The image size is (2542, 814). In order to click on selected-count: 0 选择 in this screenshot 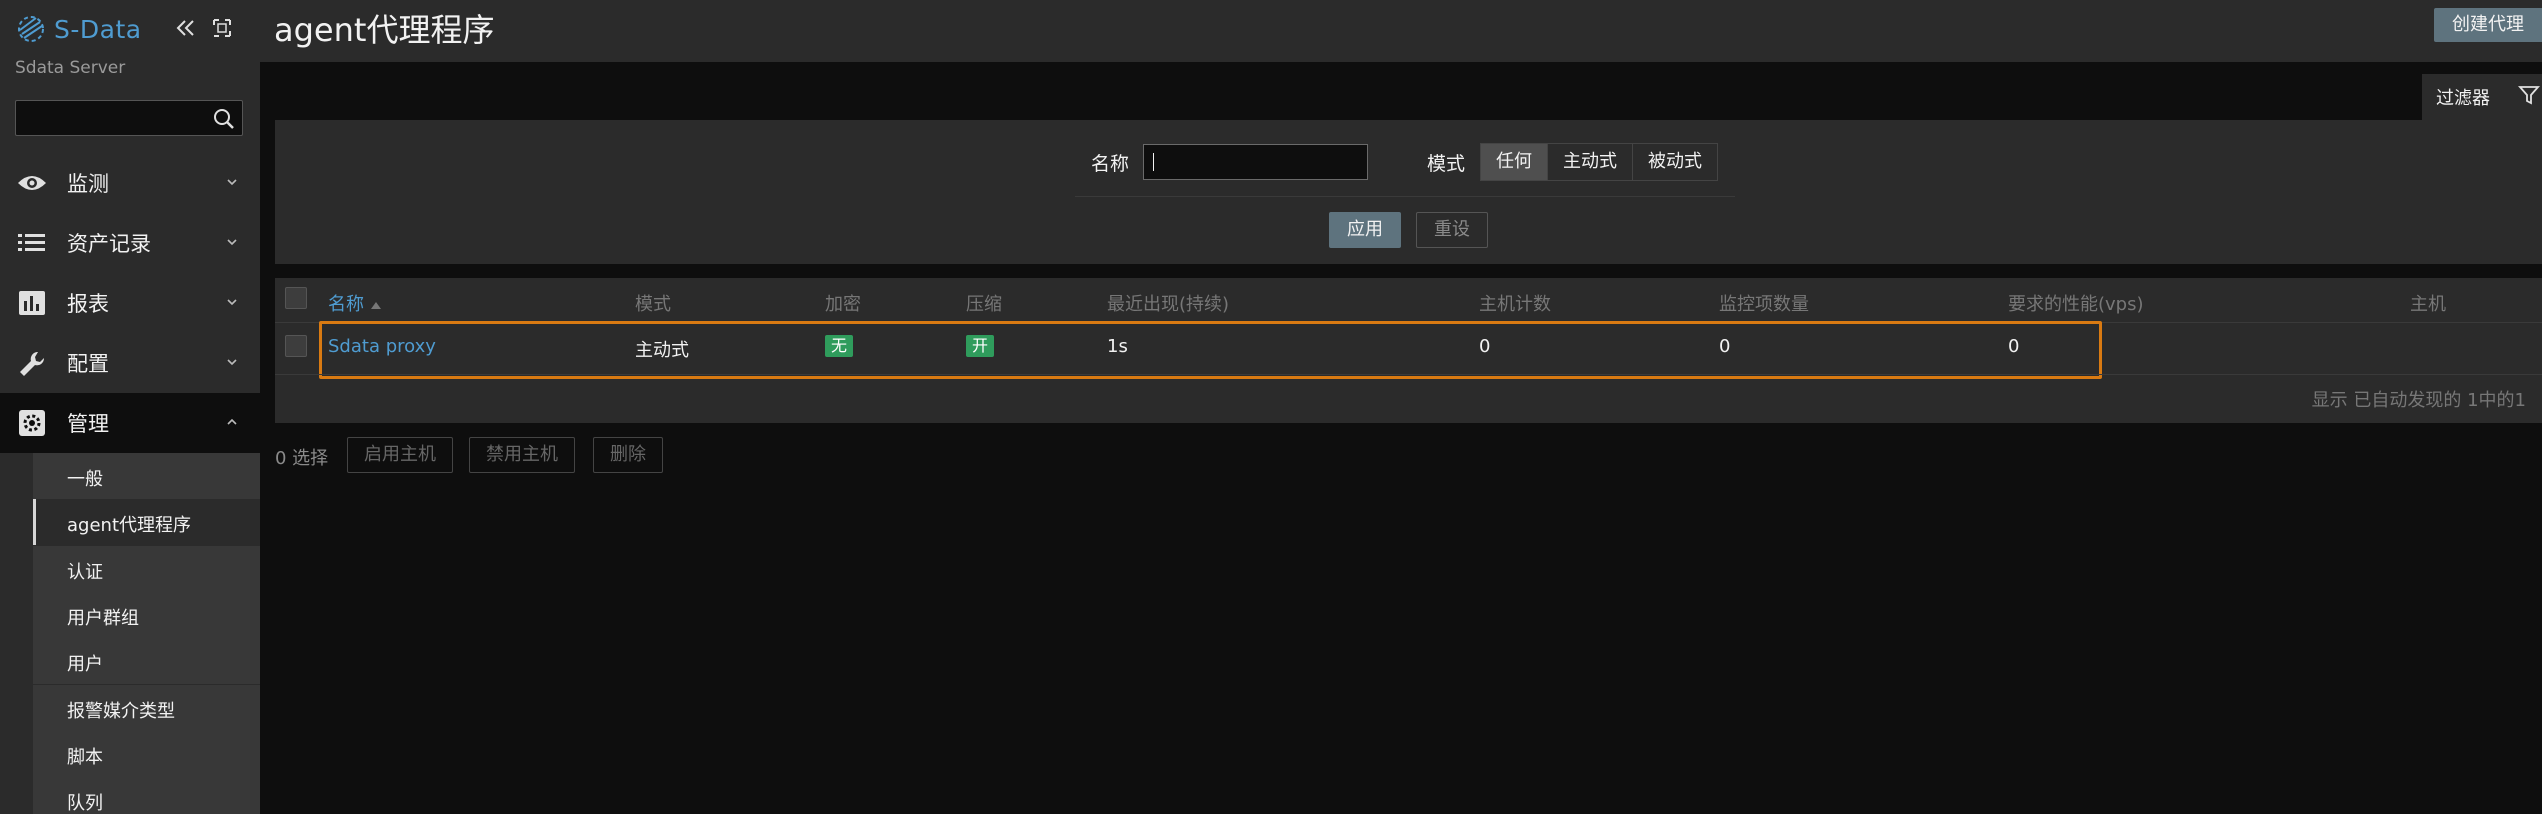, I will do `click(302, 458)`.